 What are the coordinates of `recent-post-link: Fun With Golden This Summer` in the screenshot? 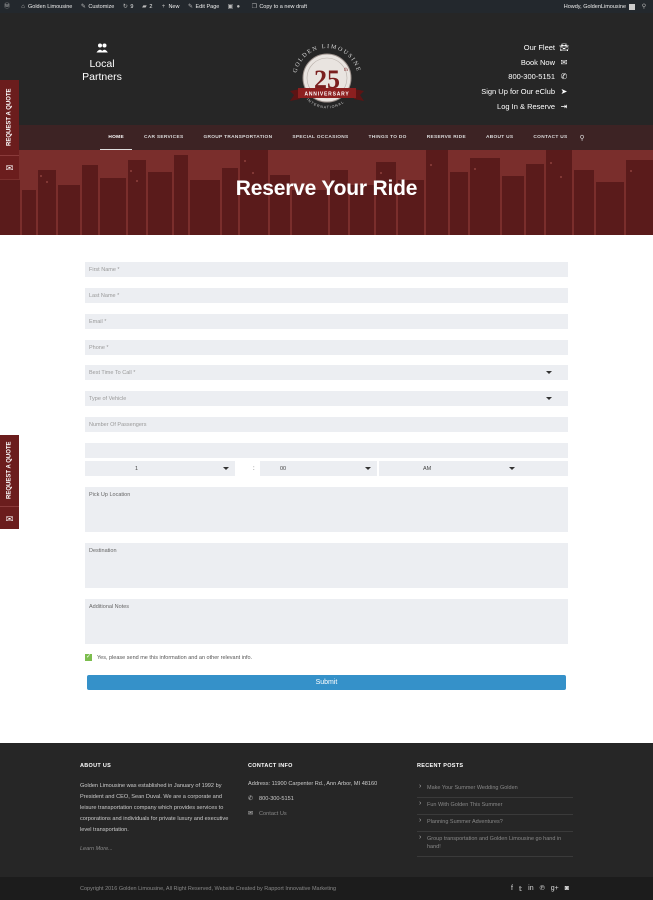 It's located at (495, 806).